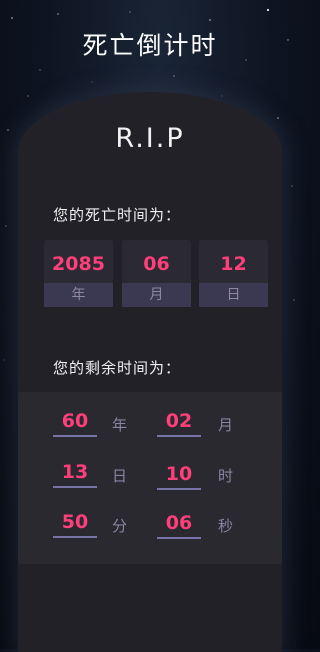 Image resolution: width=320 pixels, height=652 pixels. What do you see at coordinates (226, 476) in the screenshot?
I see `remaining-hours-unit: 时` at bounding box center [226, 476].